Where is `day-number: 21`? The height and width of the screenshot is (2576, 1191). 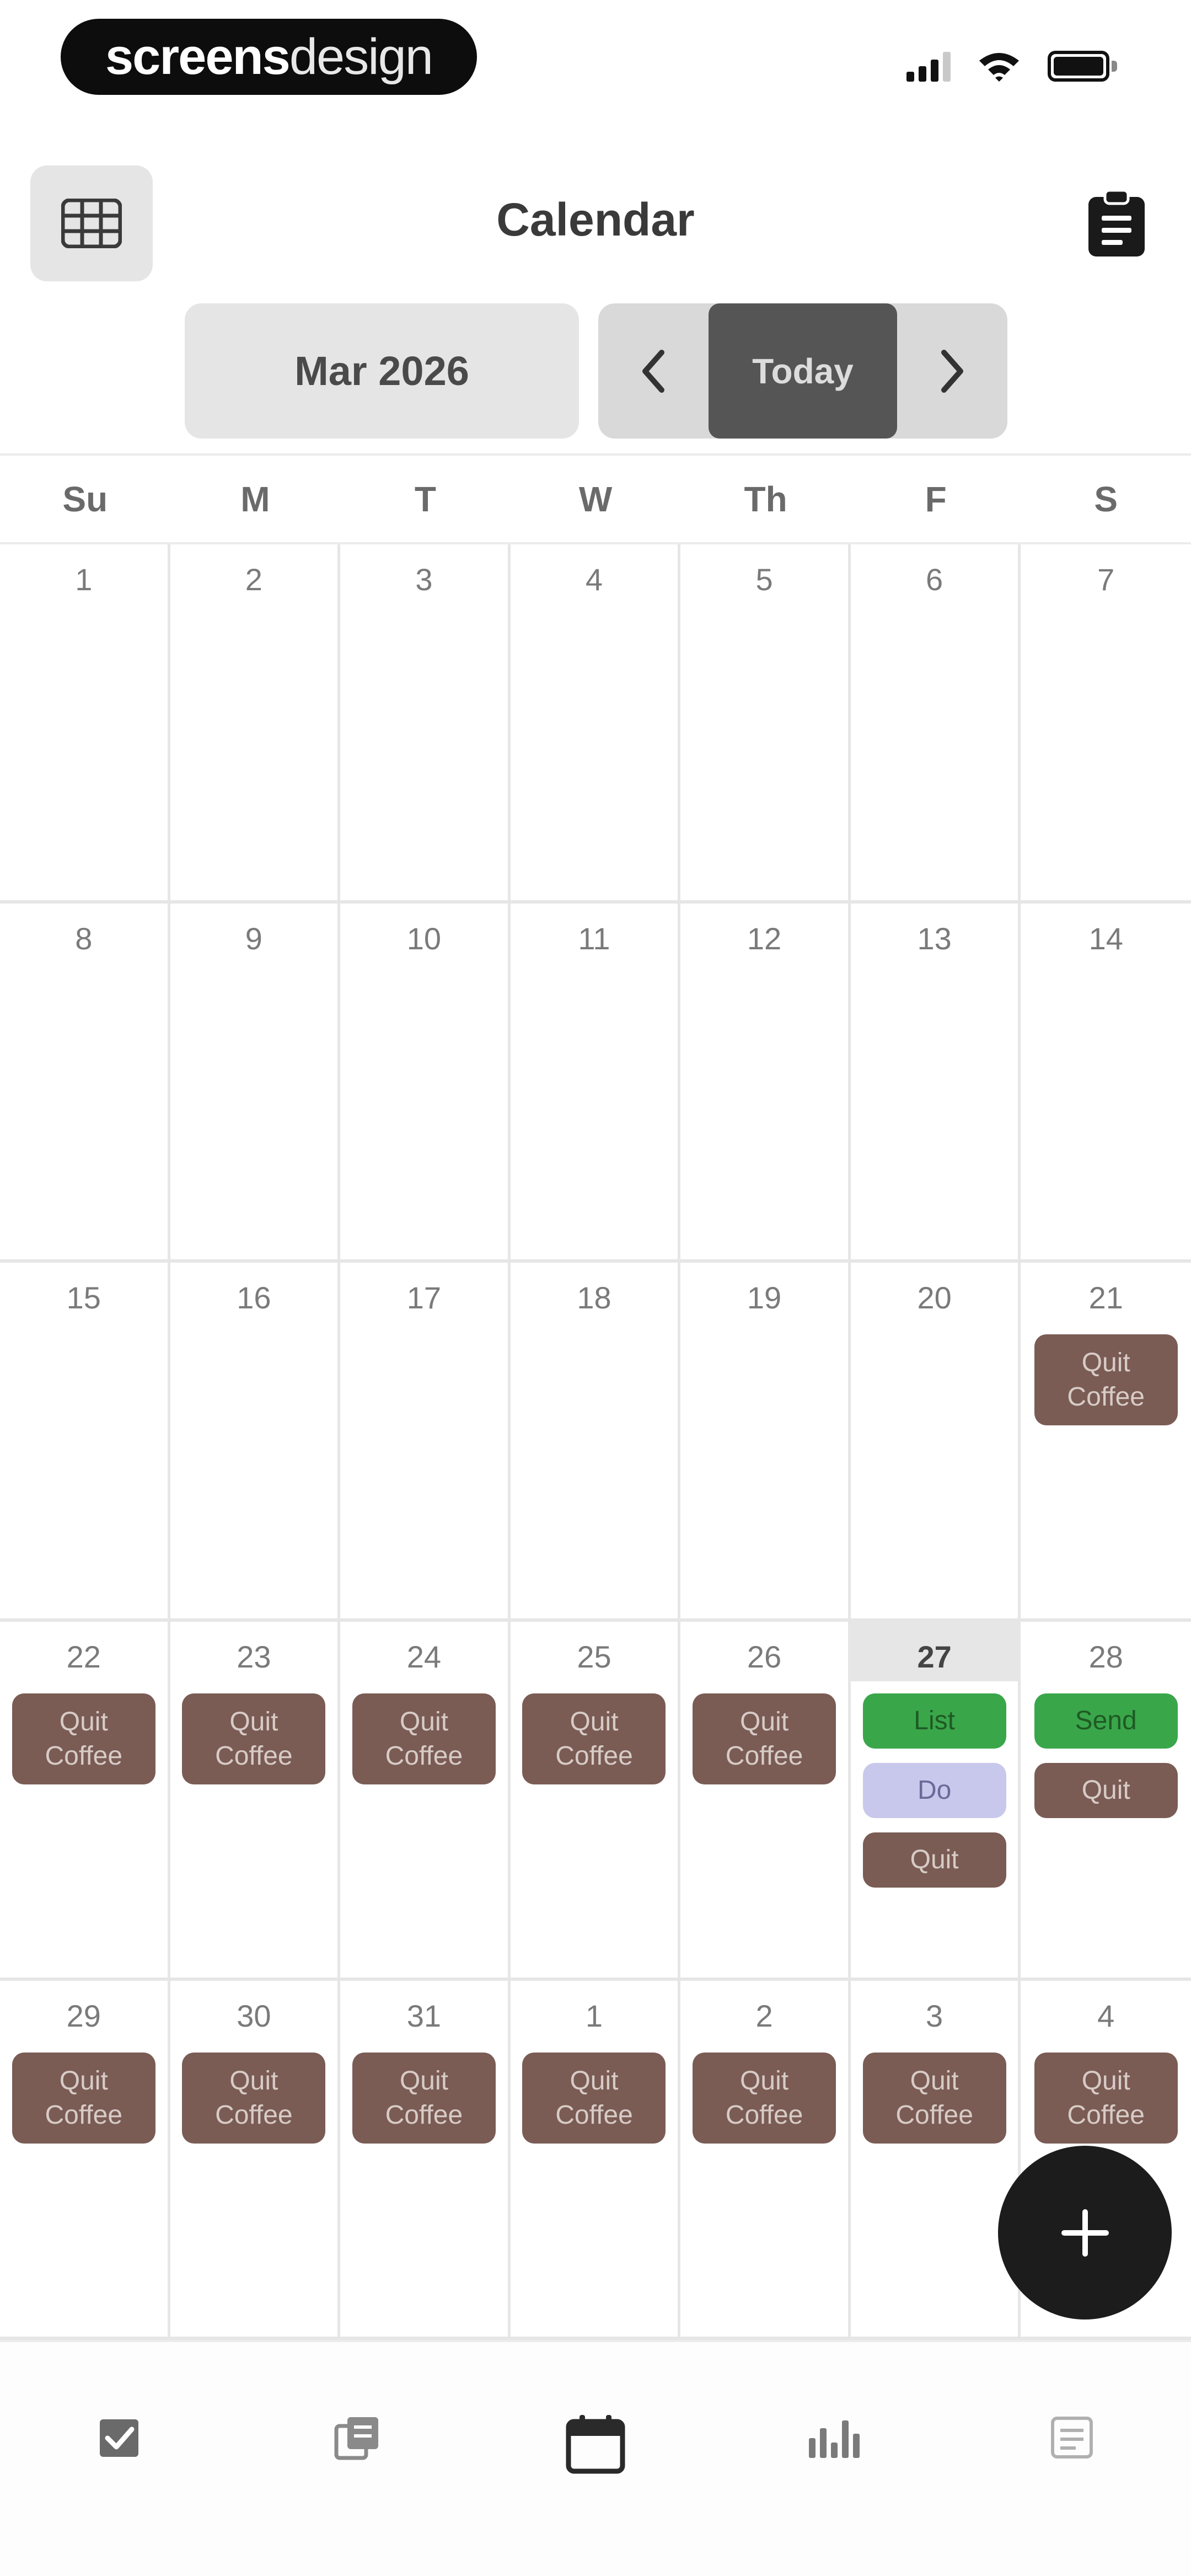 day-number: 21 is located at coordinates (1105, 1297).